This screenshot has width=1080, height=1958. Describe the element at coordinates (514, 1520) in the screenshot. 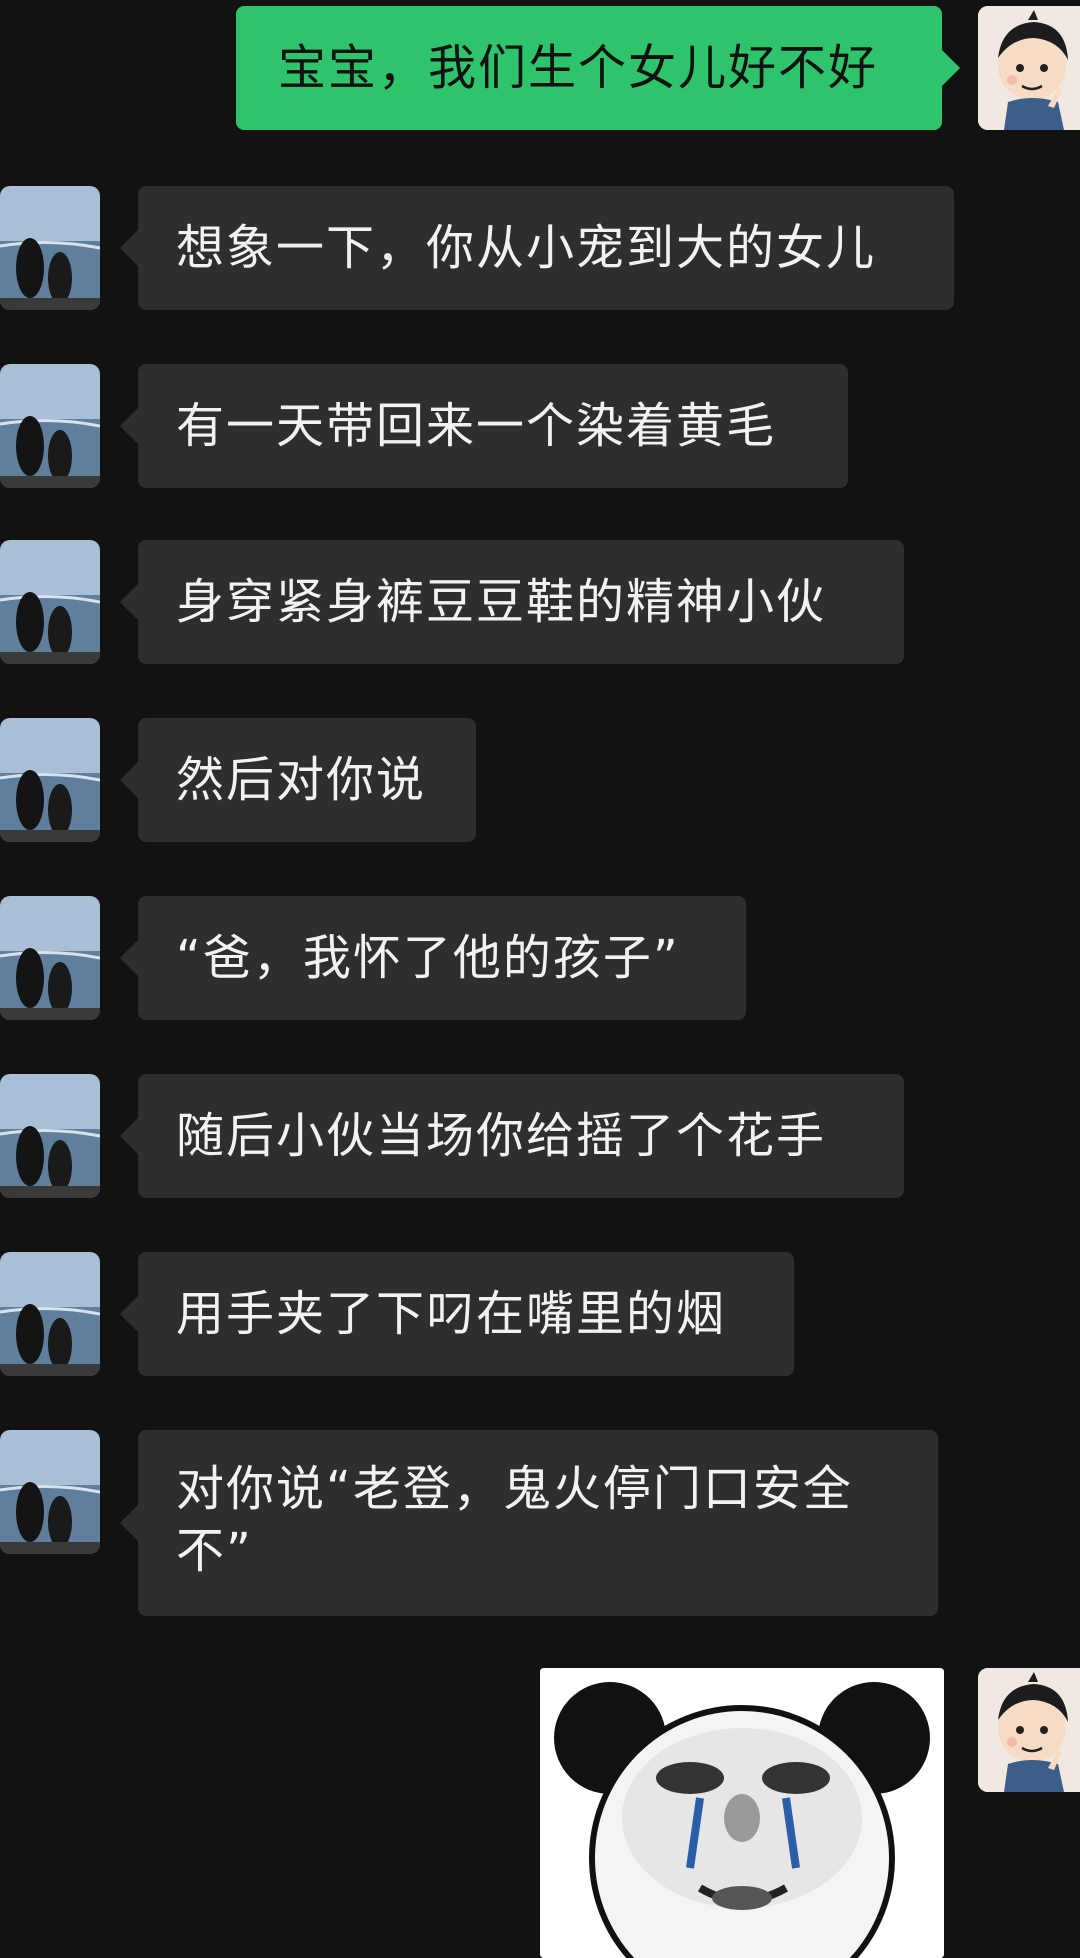

I see `message-text: 对你说“老登，鬼火停门口安全不”` at that location.